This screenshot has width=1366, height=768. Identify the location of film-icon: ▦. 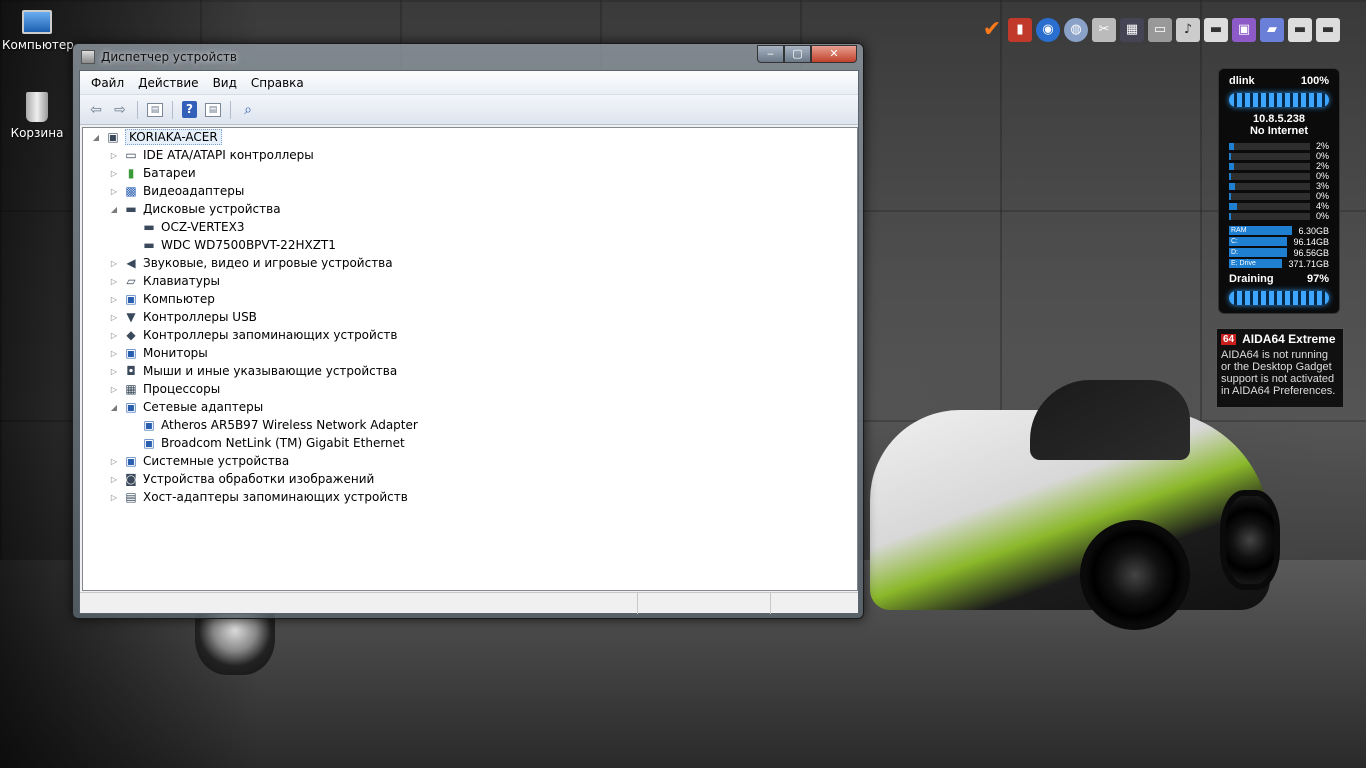
(1132, 30).